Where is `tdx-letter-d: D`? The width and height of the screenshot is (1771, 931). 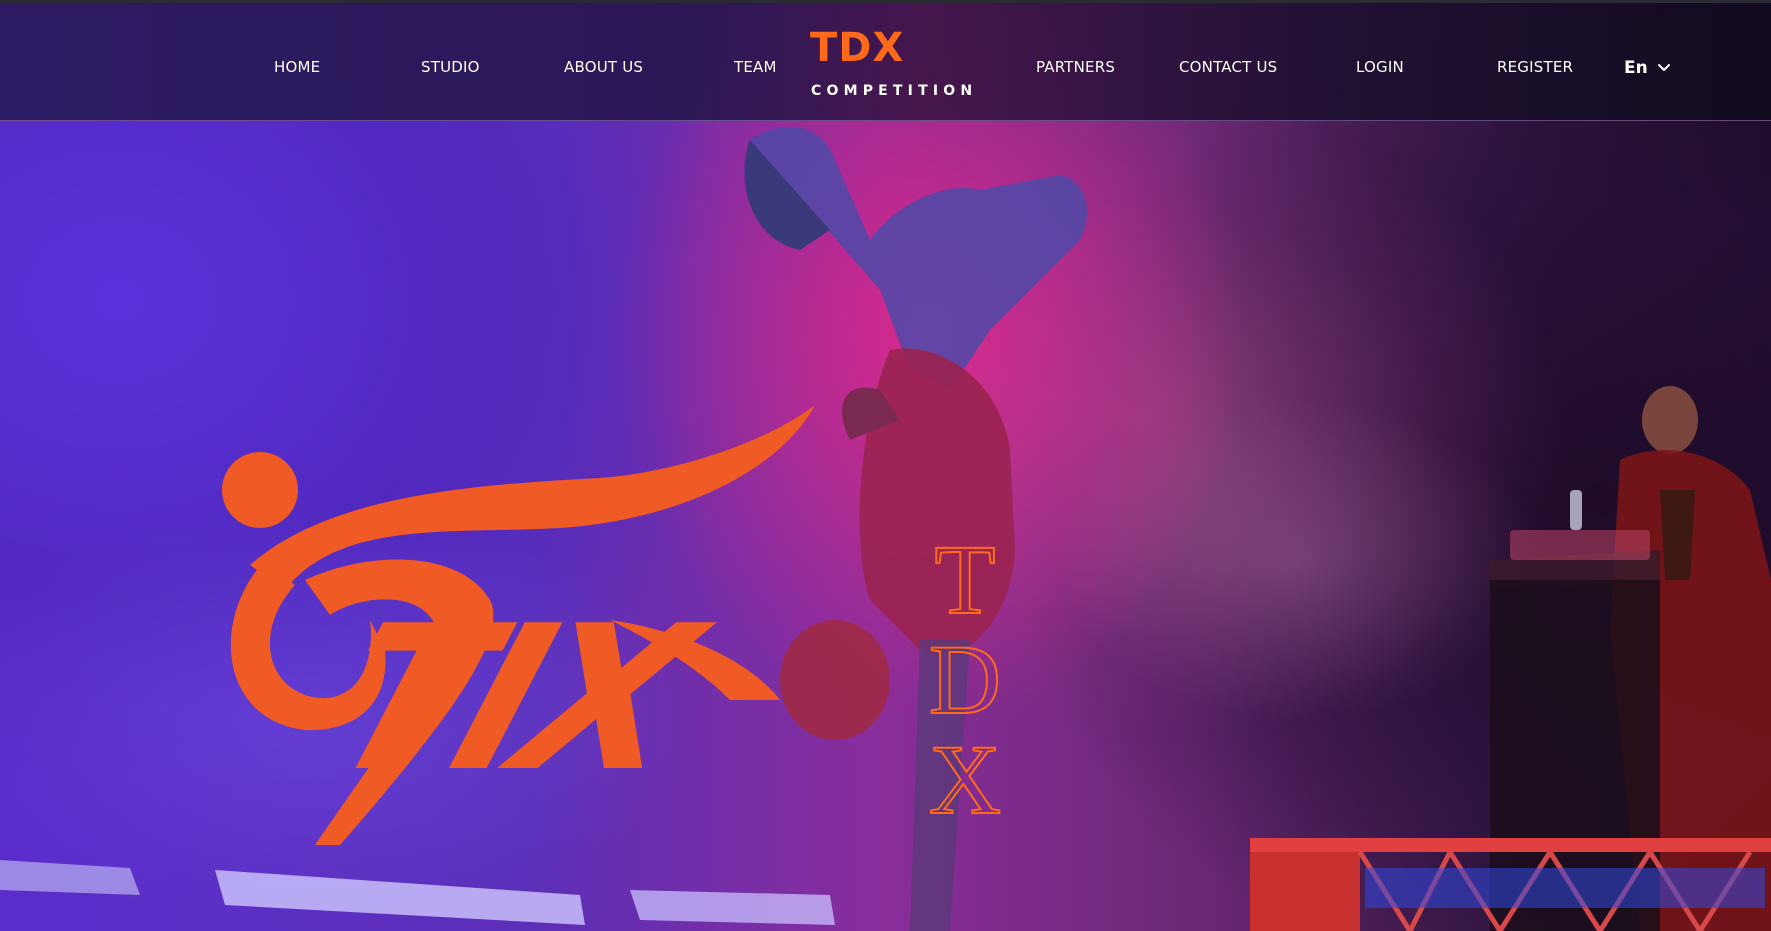
tdx-letter-d: D is located at coordinates (965, 679).